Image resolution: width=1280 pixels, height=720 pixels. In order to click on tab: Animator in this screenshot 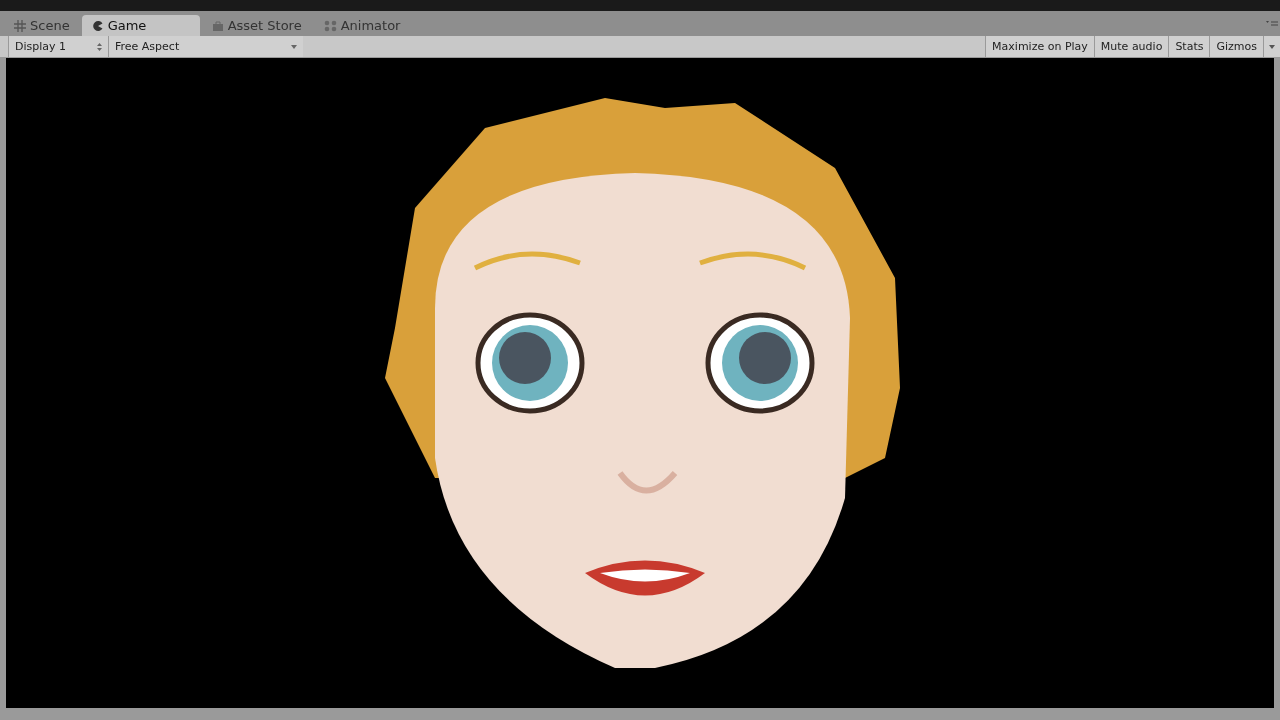, I will do `click(362, 25)`.